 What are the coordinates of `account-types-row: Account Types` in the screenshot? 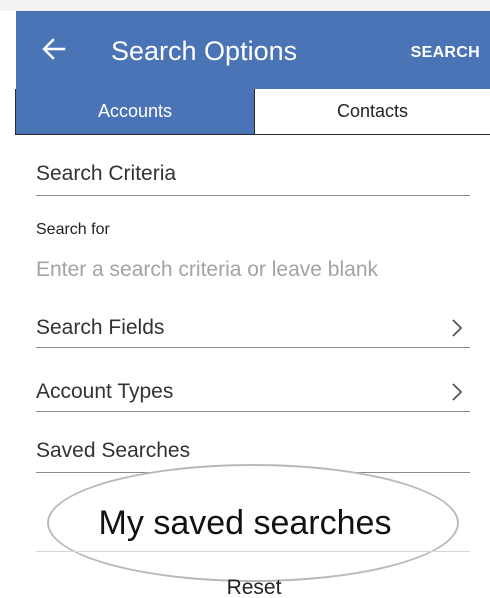 It's located at (253, 394).